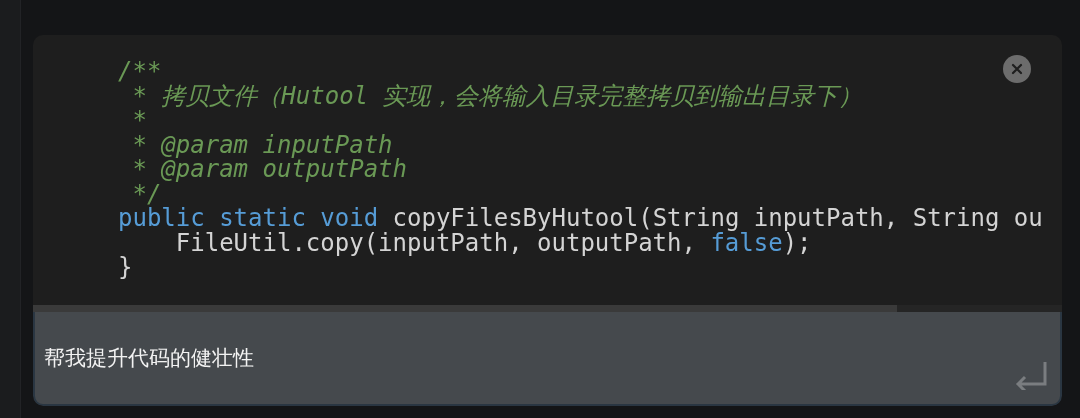 The image size is (1080, 418). I want to click on code-line: FileUtil.copy(inputPath, outputPath, false);, so click(493, 242).